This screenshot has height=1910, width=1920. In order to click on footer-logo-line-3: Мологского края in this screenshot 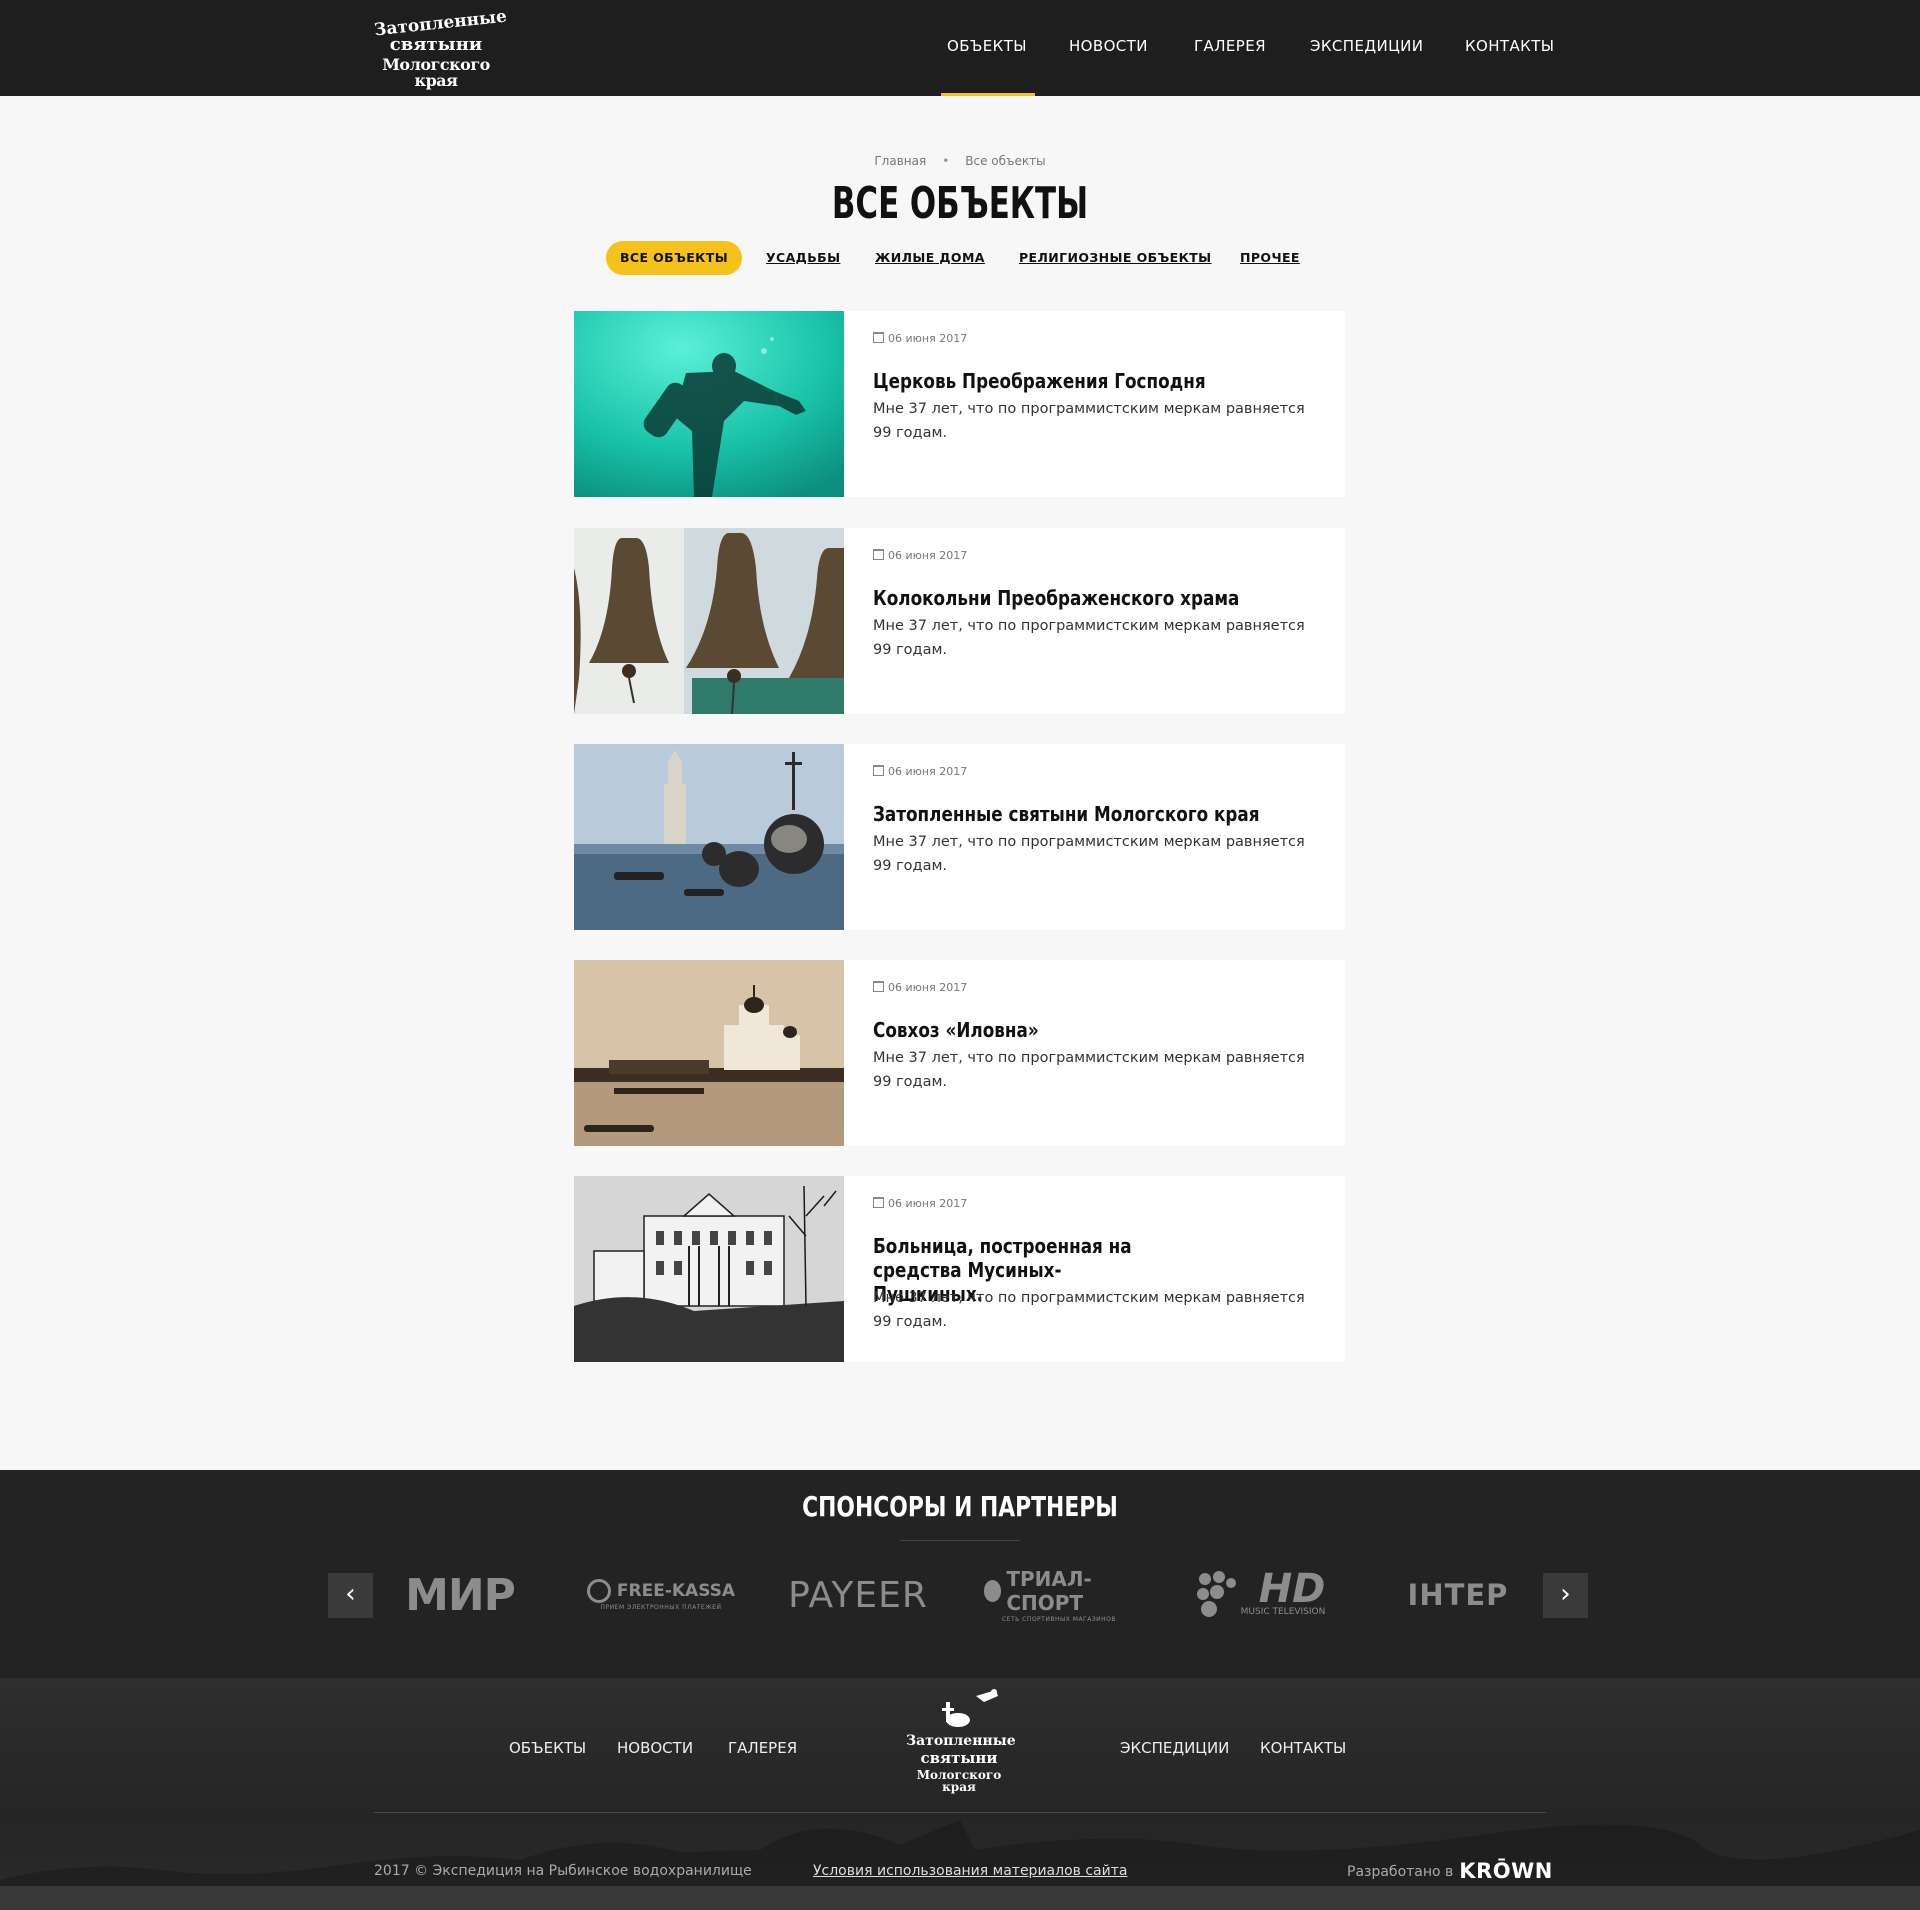, I will do `click(959, 1781)`.